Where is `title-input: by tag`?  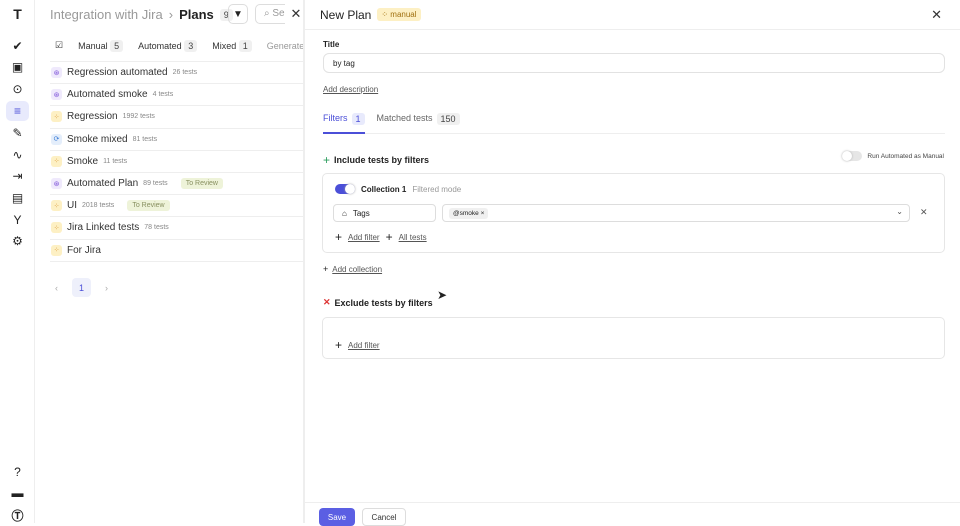
title-input: by tag is located at coordinates (634, 63).